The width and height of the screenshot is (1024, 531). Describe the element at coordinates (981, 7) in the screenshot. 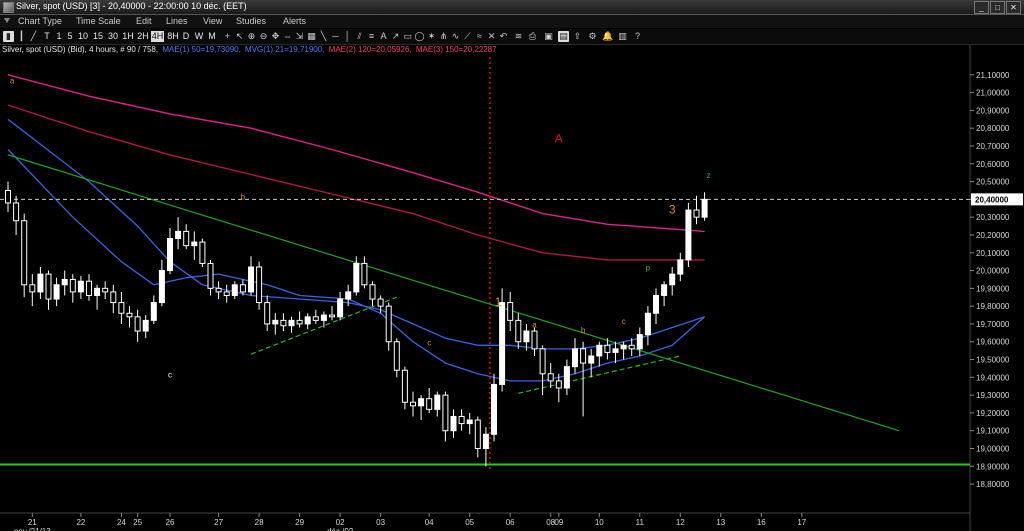

I see `minimize-button: _` at that location.